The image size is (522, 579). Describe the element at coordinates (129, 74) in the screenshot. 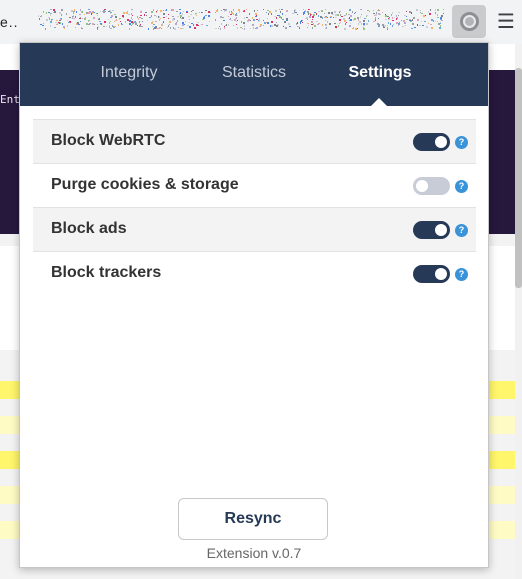

I see `tab-integrity: Integrity` at that location.